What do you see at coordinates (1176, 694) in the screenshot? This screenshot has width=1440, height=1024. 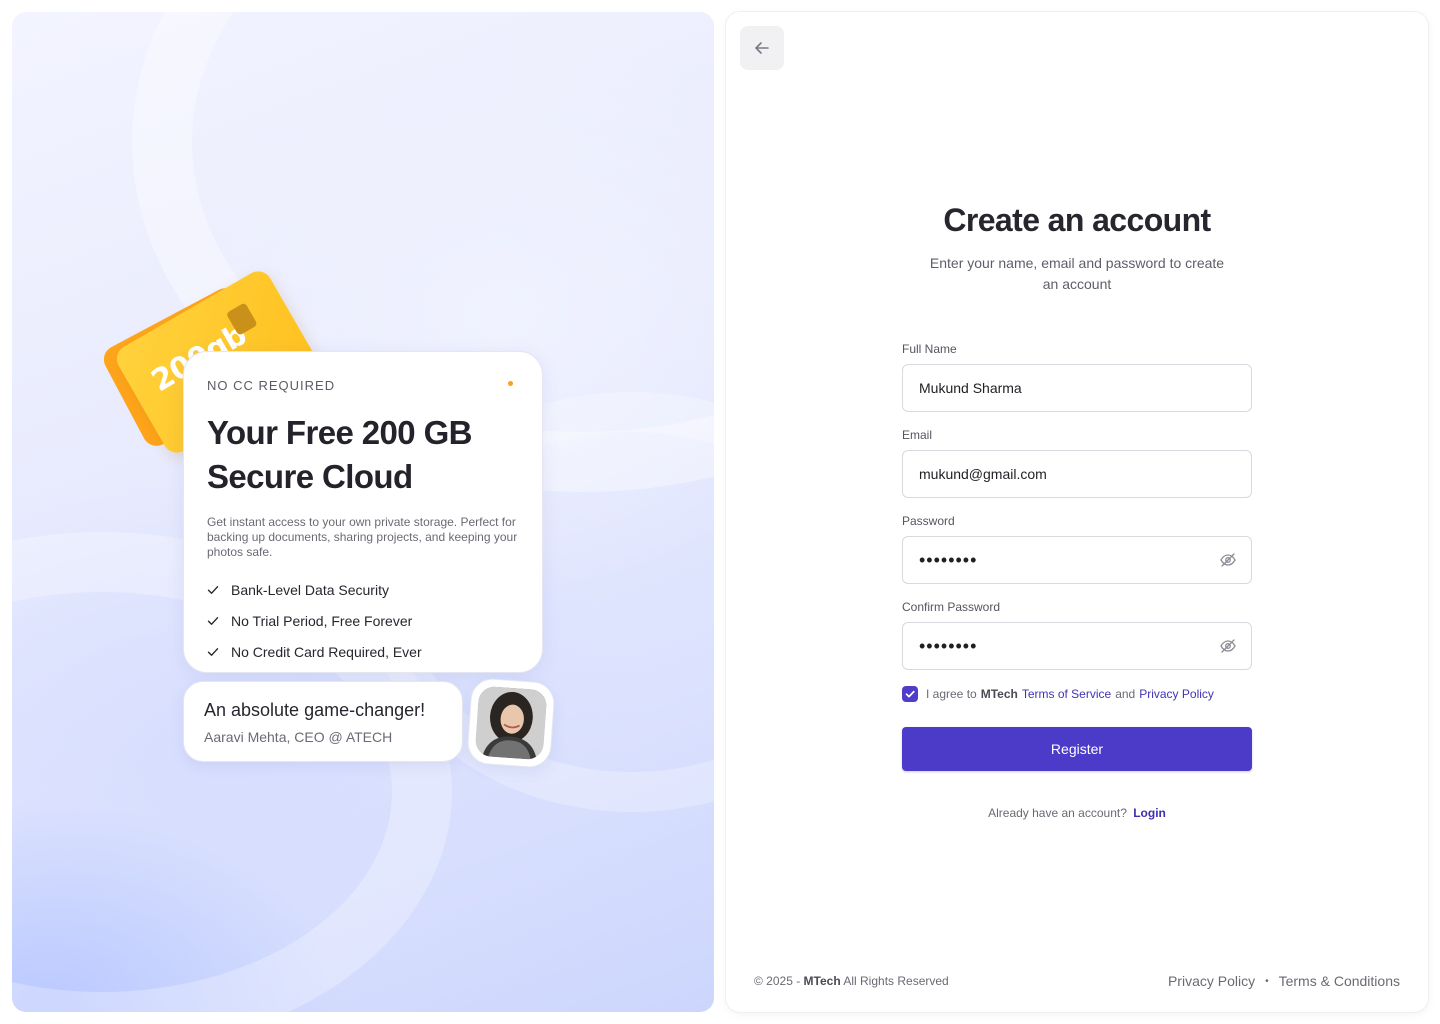 I see `privacy-policy-link: Privacy Policy` at bounding box center [1176, 694].